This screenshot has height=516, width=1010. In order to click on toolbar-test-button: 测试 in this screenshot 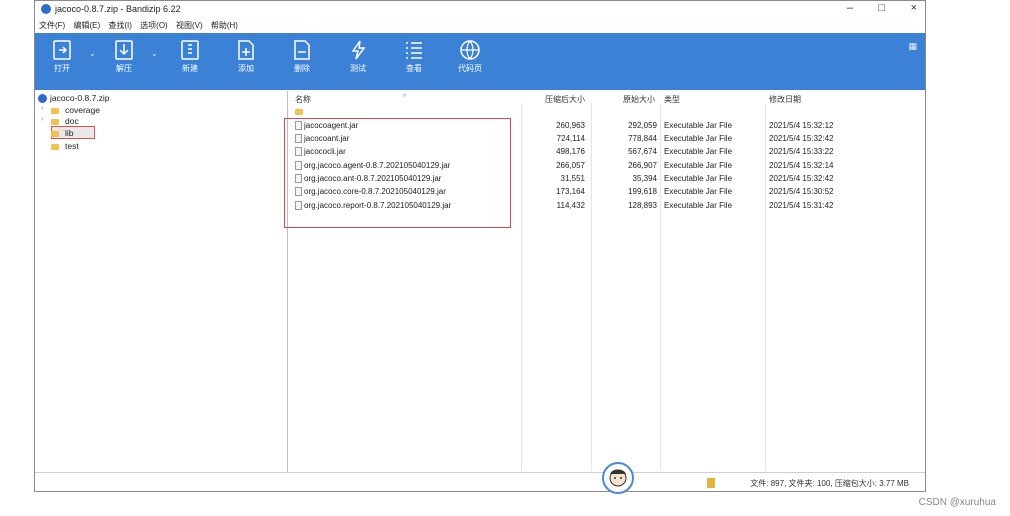, I will do `click(358, 56)`.